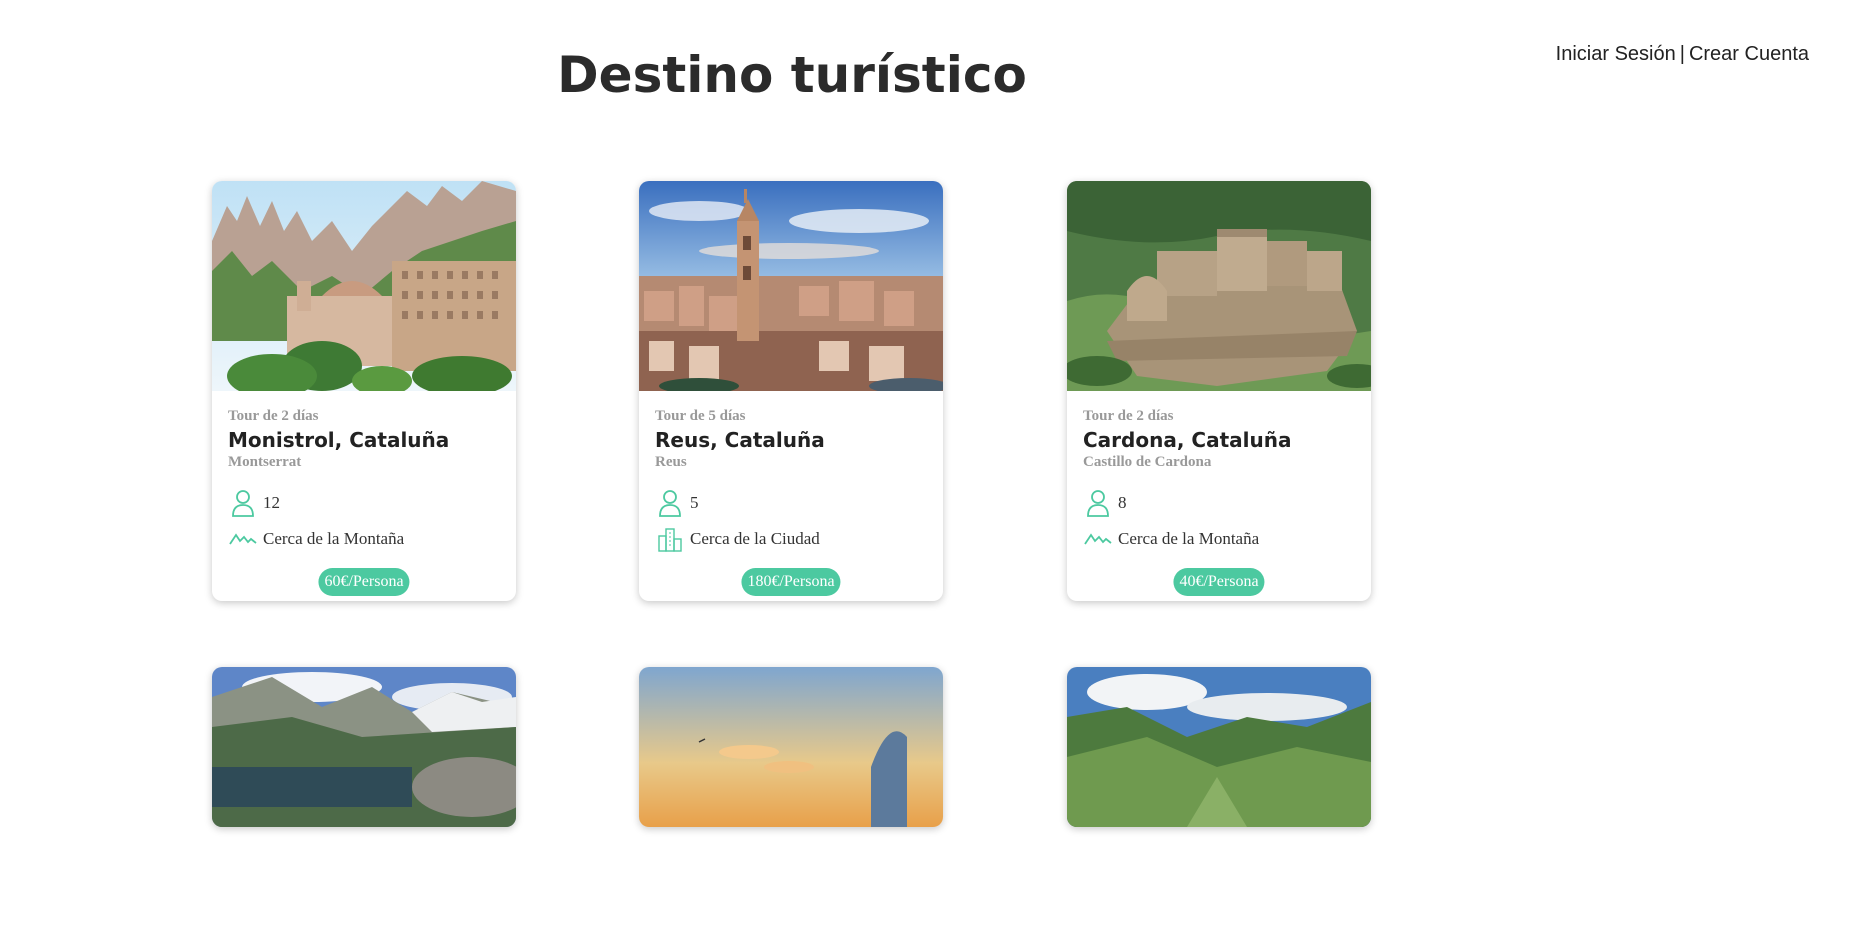 Image resolution: width=1856 pixels, height=942 pixels. What do you see at coordinates (740, 440) in the screenshot?
I see `destination-name: Reus, Cataluña` at bounding box center [740, 440].